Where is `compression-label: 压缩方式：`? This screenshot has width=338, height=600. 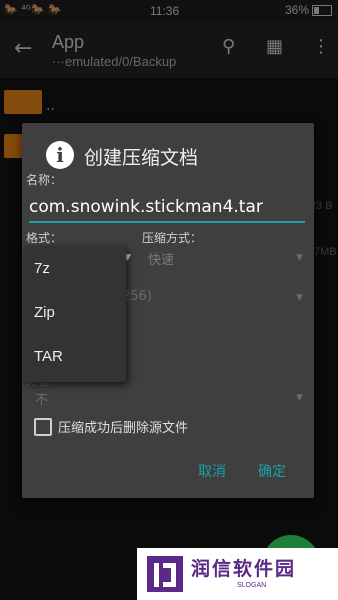
compression-label: 压缩方式： is located at coordinates (172, 238).